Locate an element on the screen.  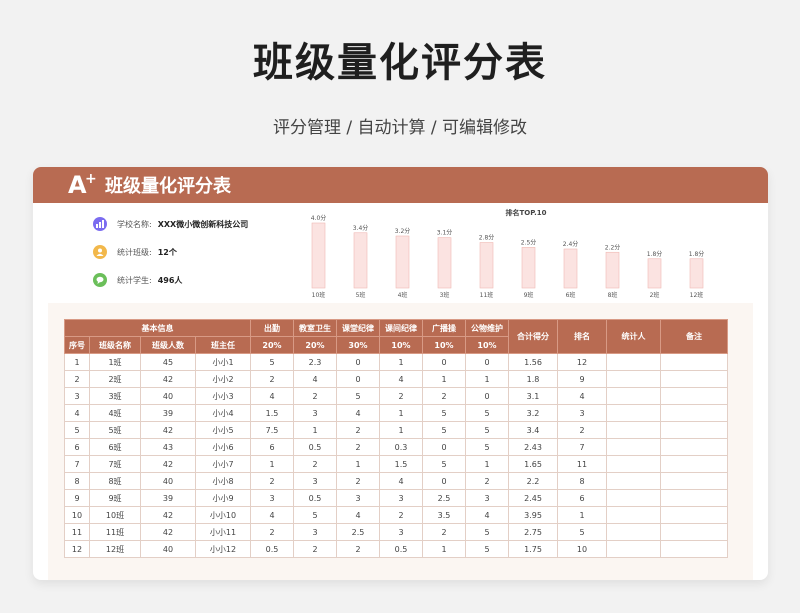
table-cell: 8班 is located at coordinates (115, 481).